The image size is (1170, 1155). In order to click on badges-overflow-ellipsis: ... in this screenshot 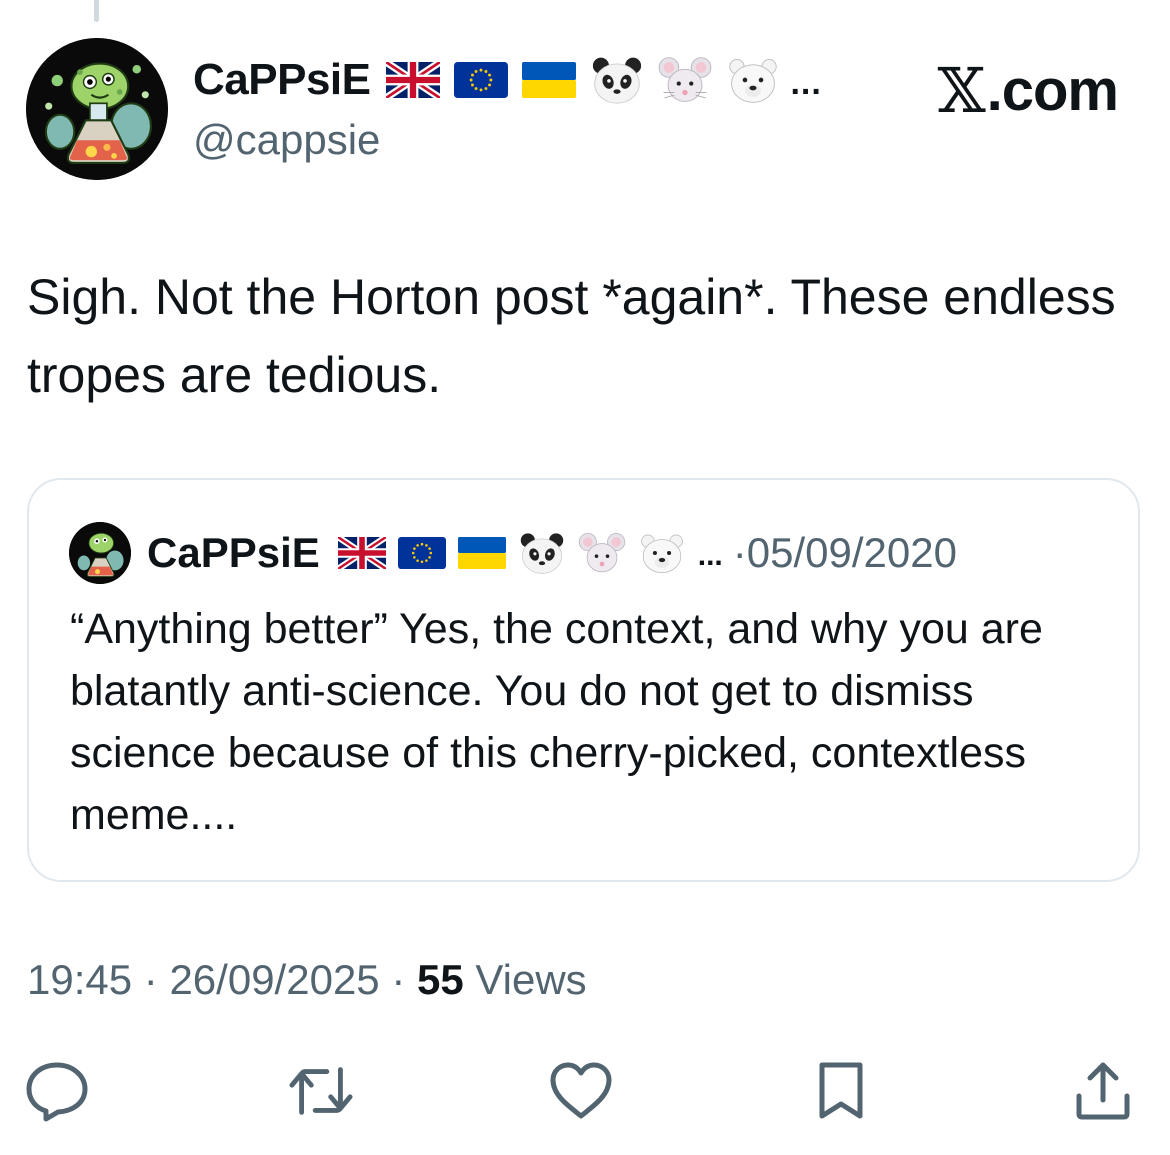, I will do `click(806, 83)`.